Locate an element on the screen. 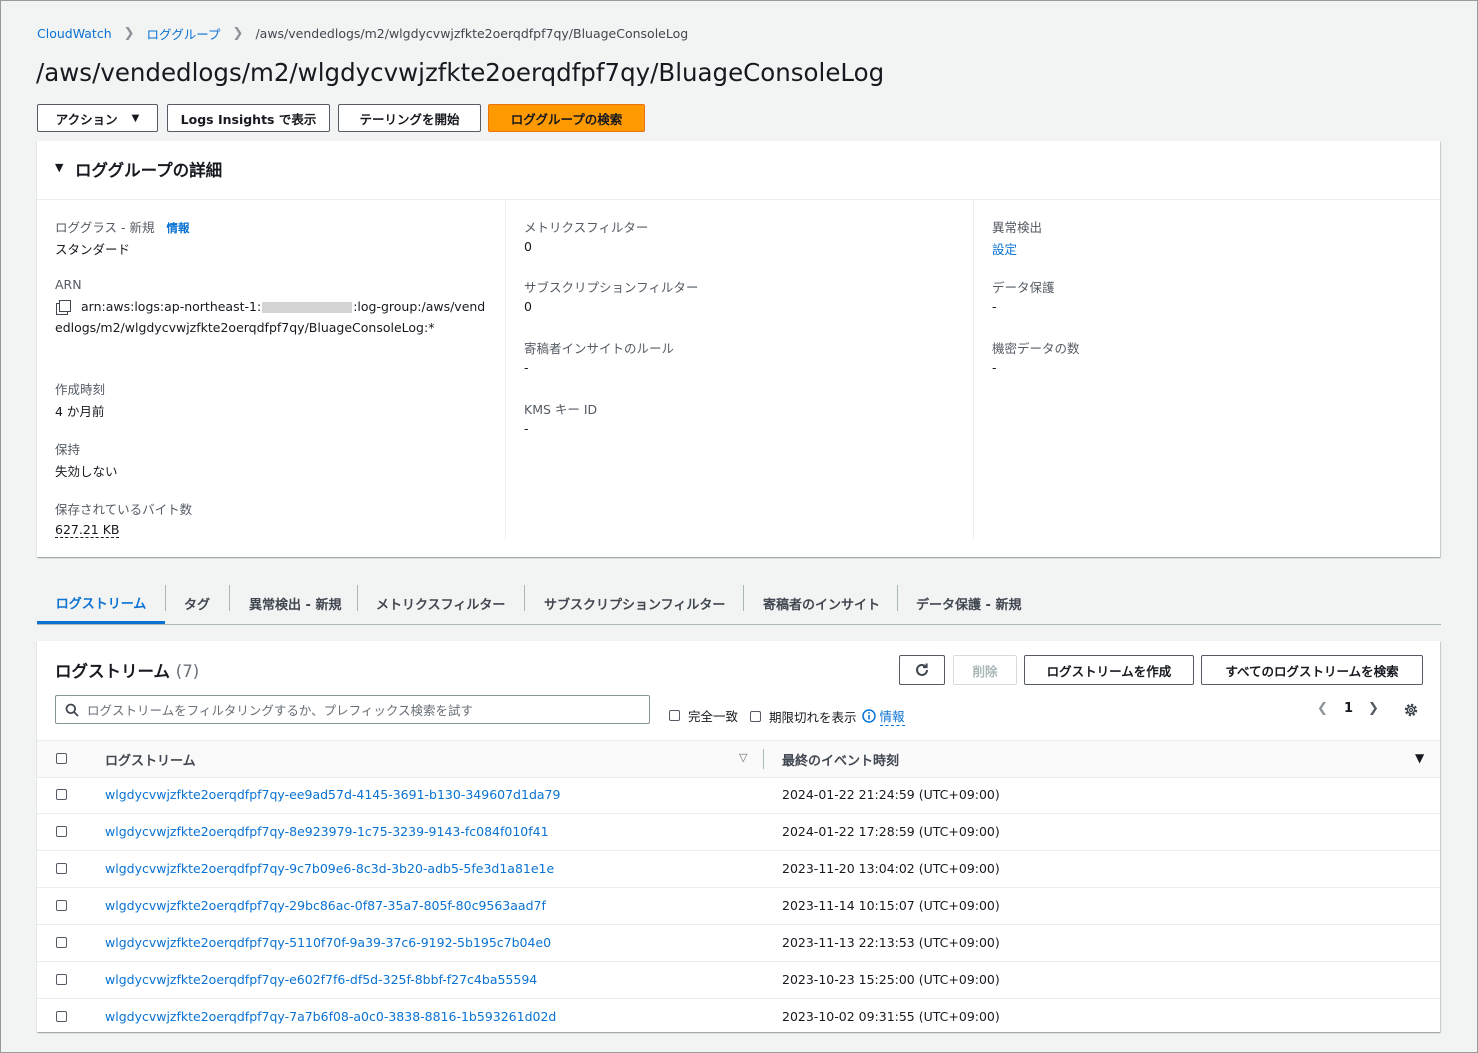 The width and height of the screenshot is (1478, 1053). details-title: ロググループの詳細 is located at coordinates (149, 170).